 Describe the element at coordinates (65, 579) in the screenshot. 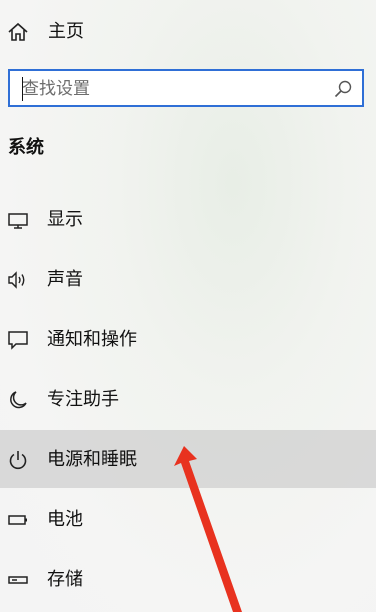

I see `nav-item-label: 存储` at that location.